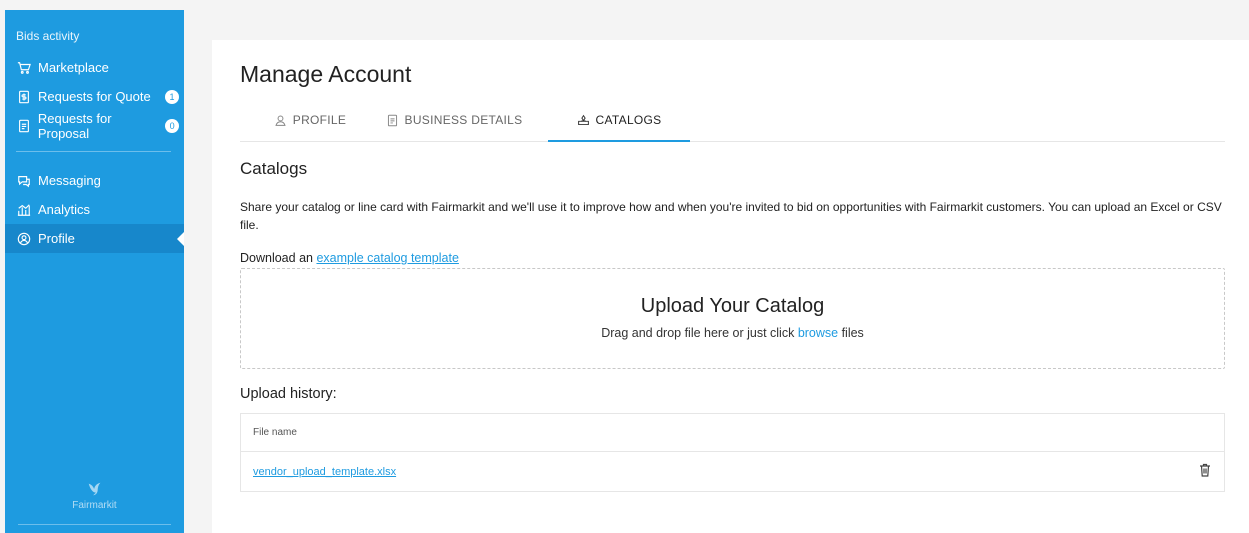 This screenshot has height=533, width=1249. What do you see at coordinates (24, 239) in the screenshot?
I see `user-circle-icon` at bounding box center [24, 239].